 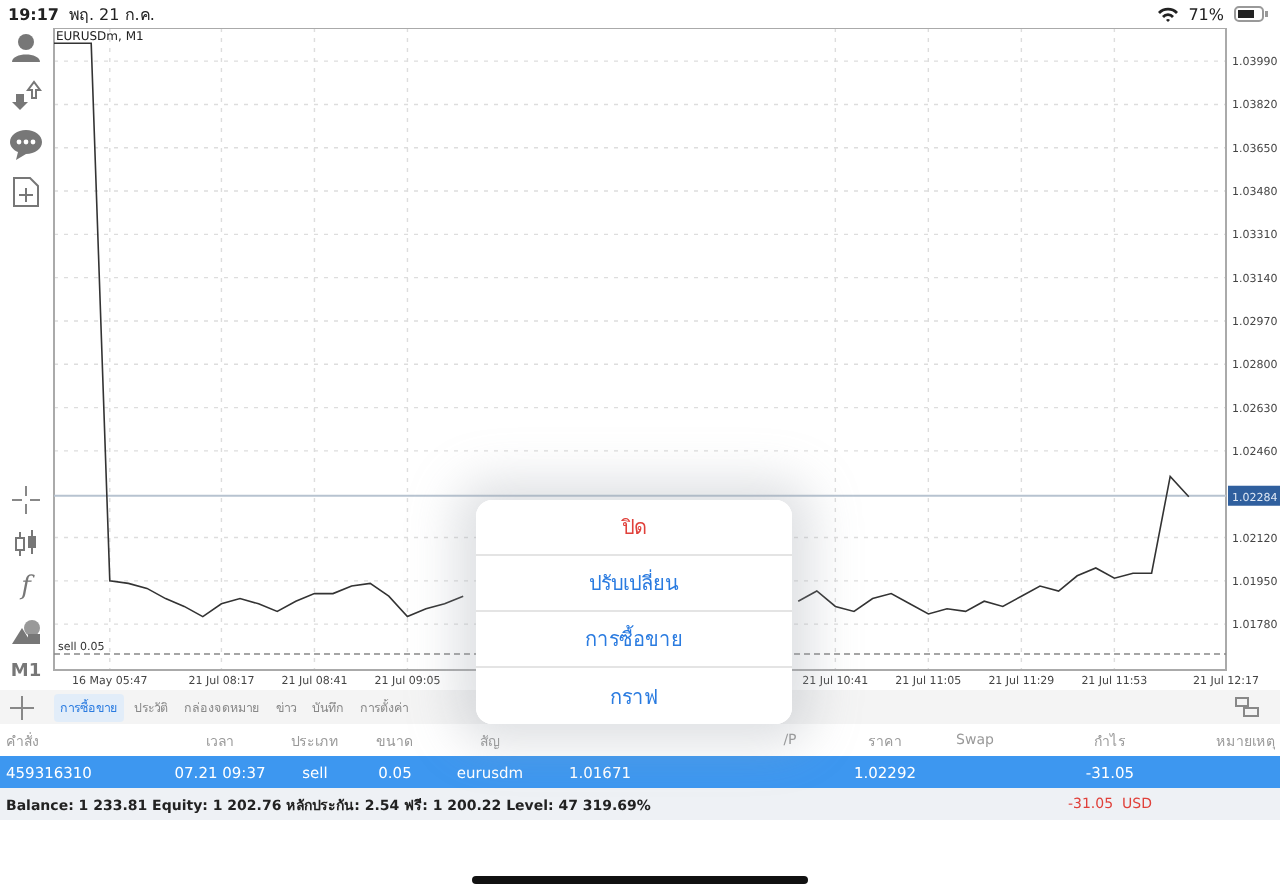 What do you see at coordinates (1168, 14) in the screenshot?
I see `wifi-icon` at bounding box center [1168, 14].